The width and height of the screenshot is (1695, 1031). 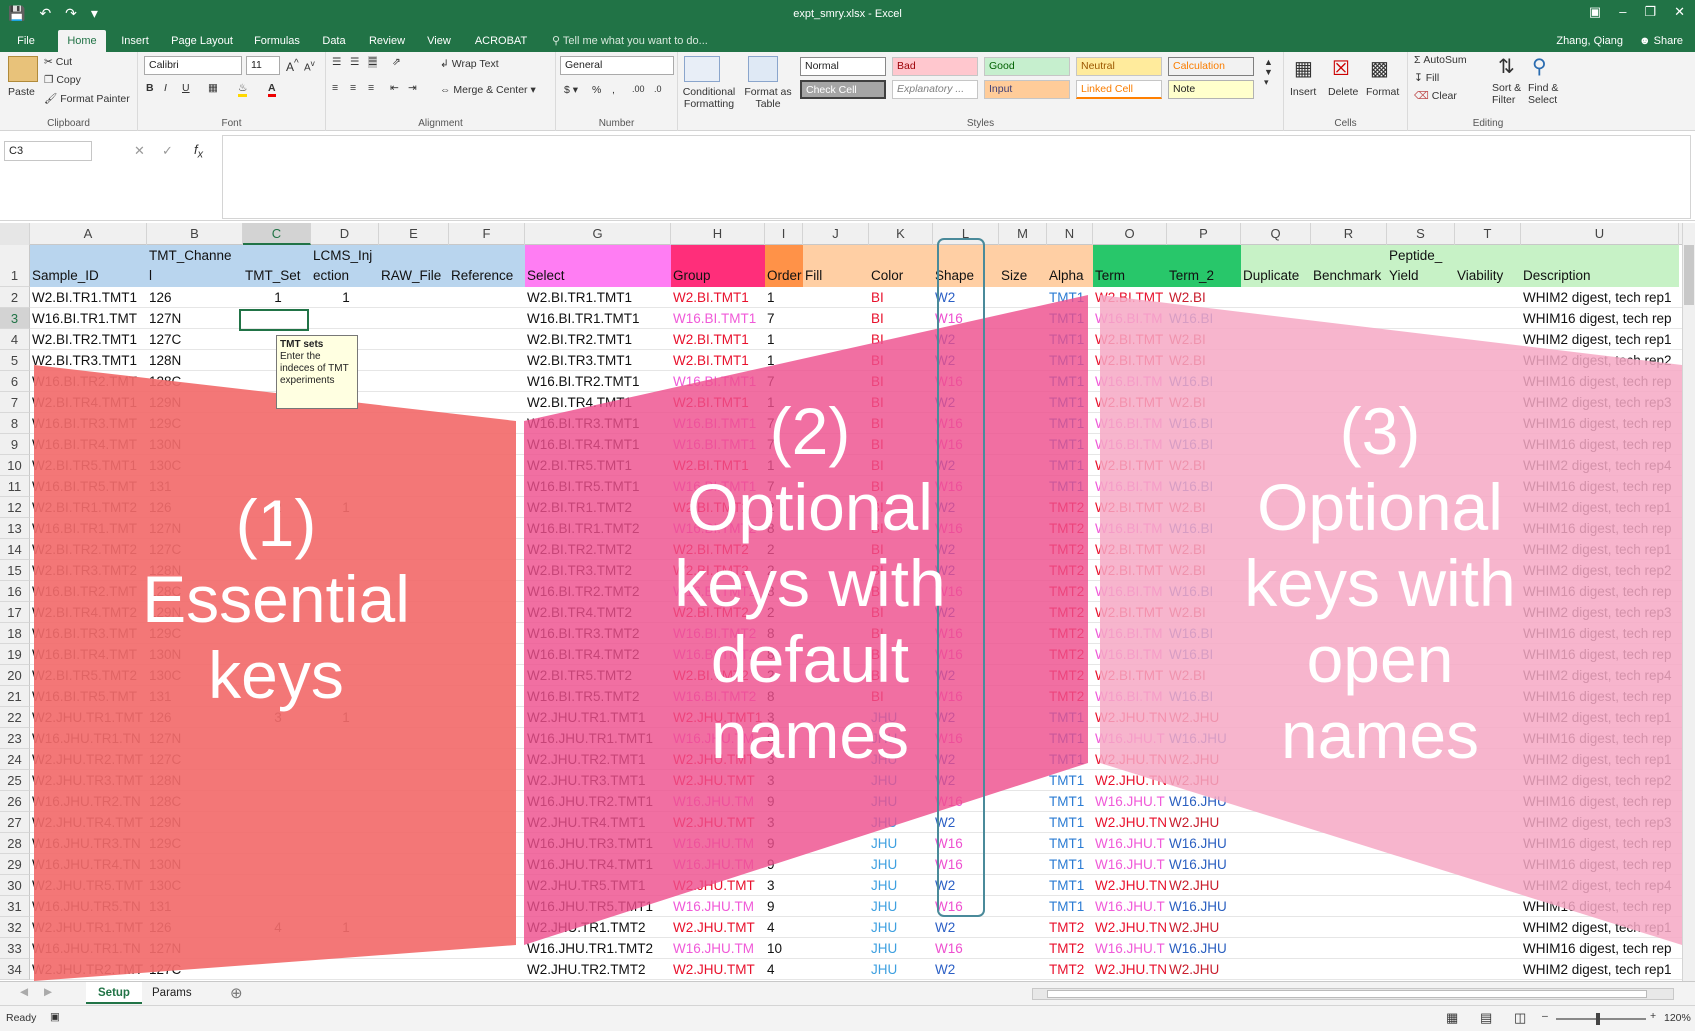 I want to click on style-bad: Bad, so click(x=935, y=66).